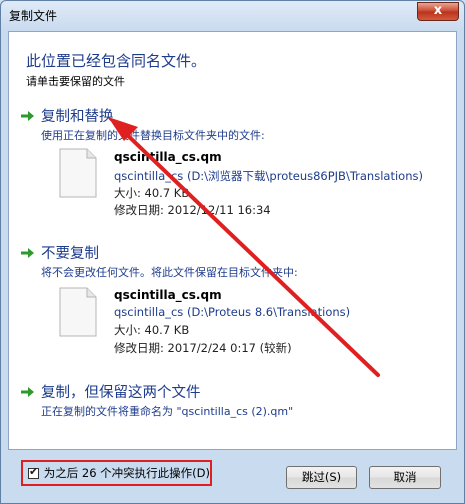  What do you see at coordinates (126, 473) in the screenshot?
I see `apply-to-all-label: 为之后 26 个冲突执行此操作(D)` at bounding box center [126, 473].